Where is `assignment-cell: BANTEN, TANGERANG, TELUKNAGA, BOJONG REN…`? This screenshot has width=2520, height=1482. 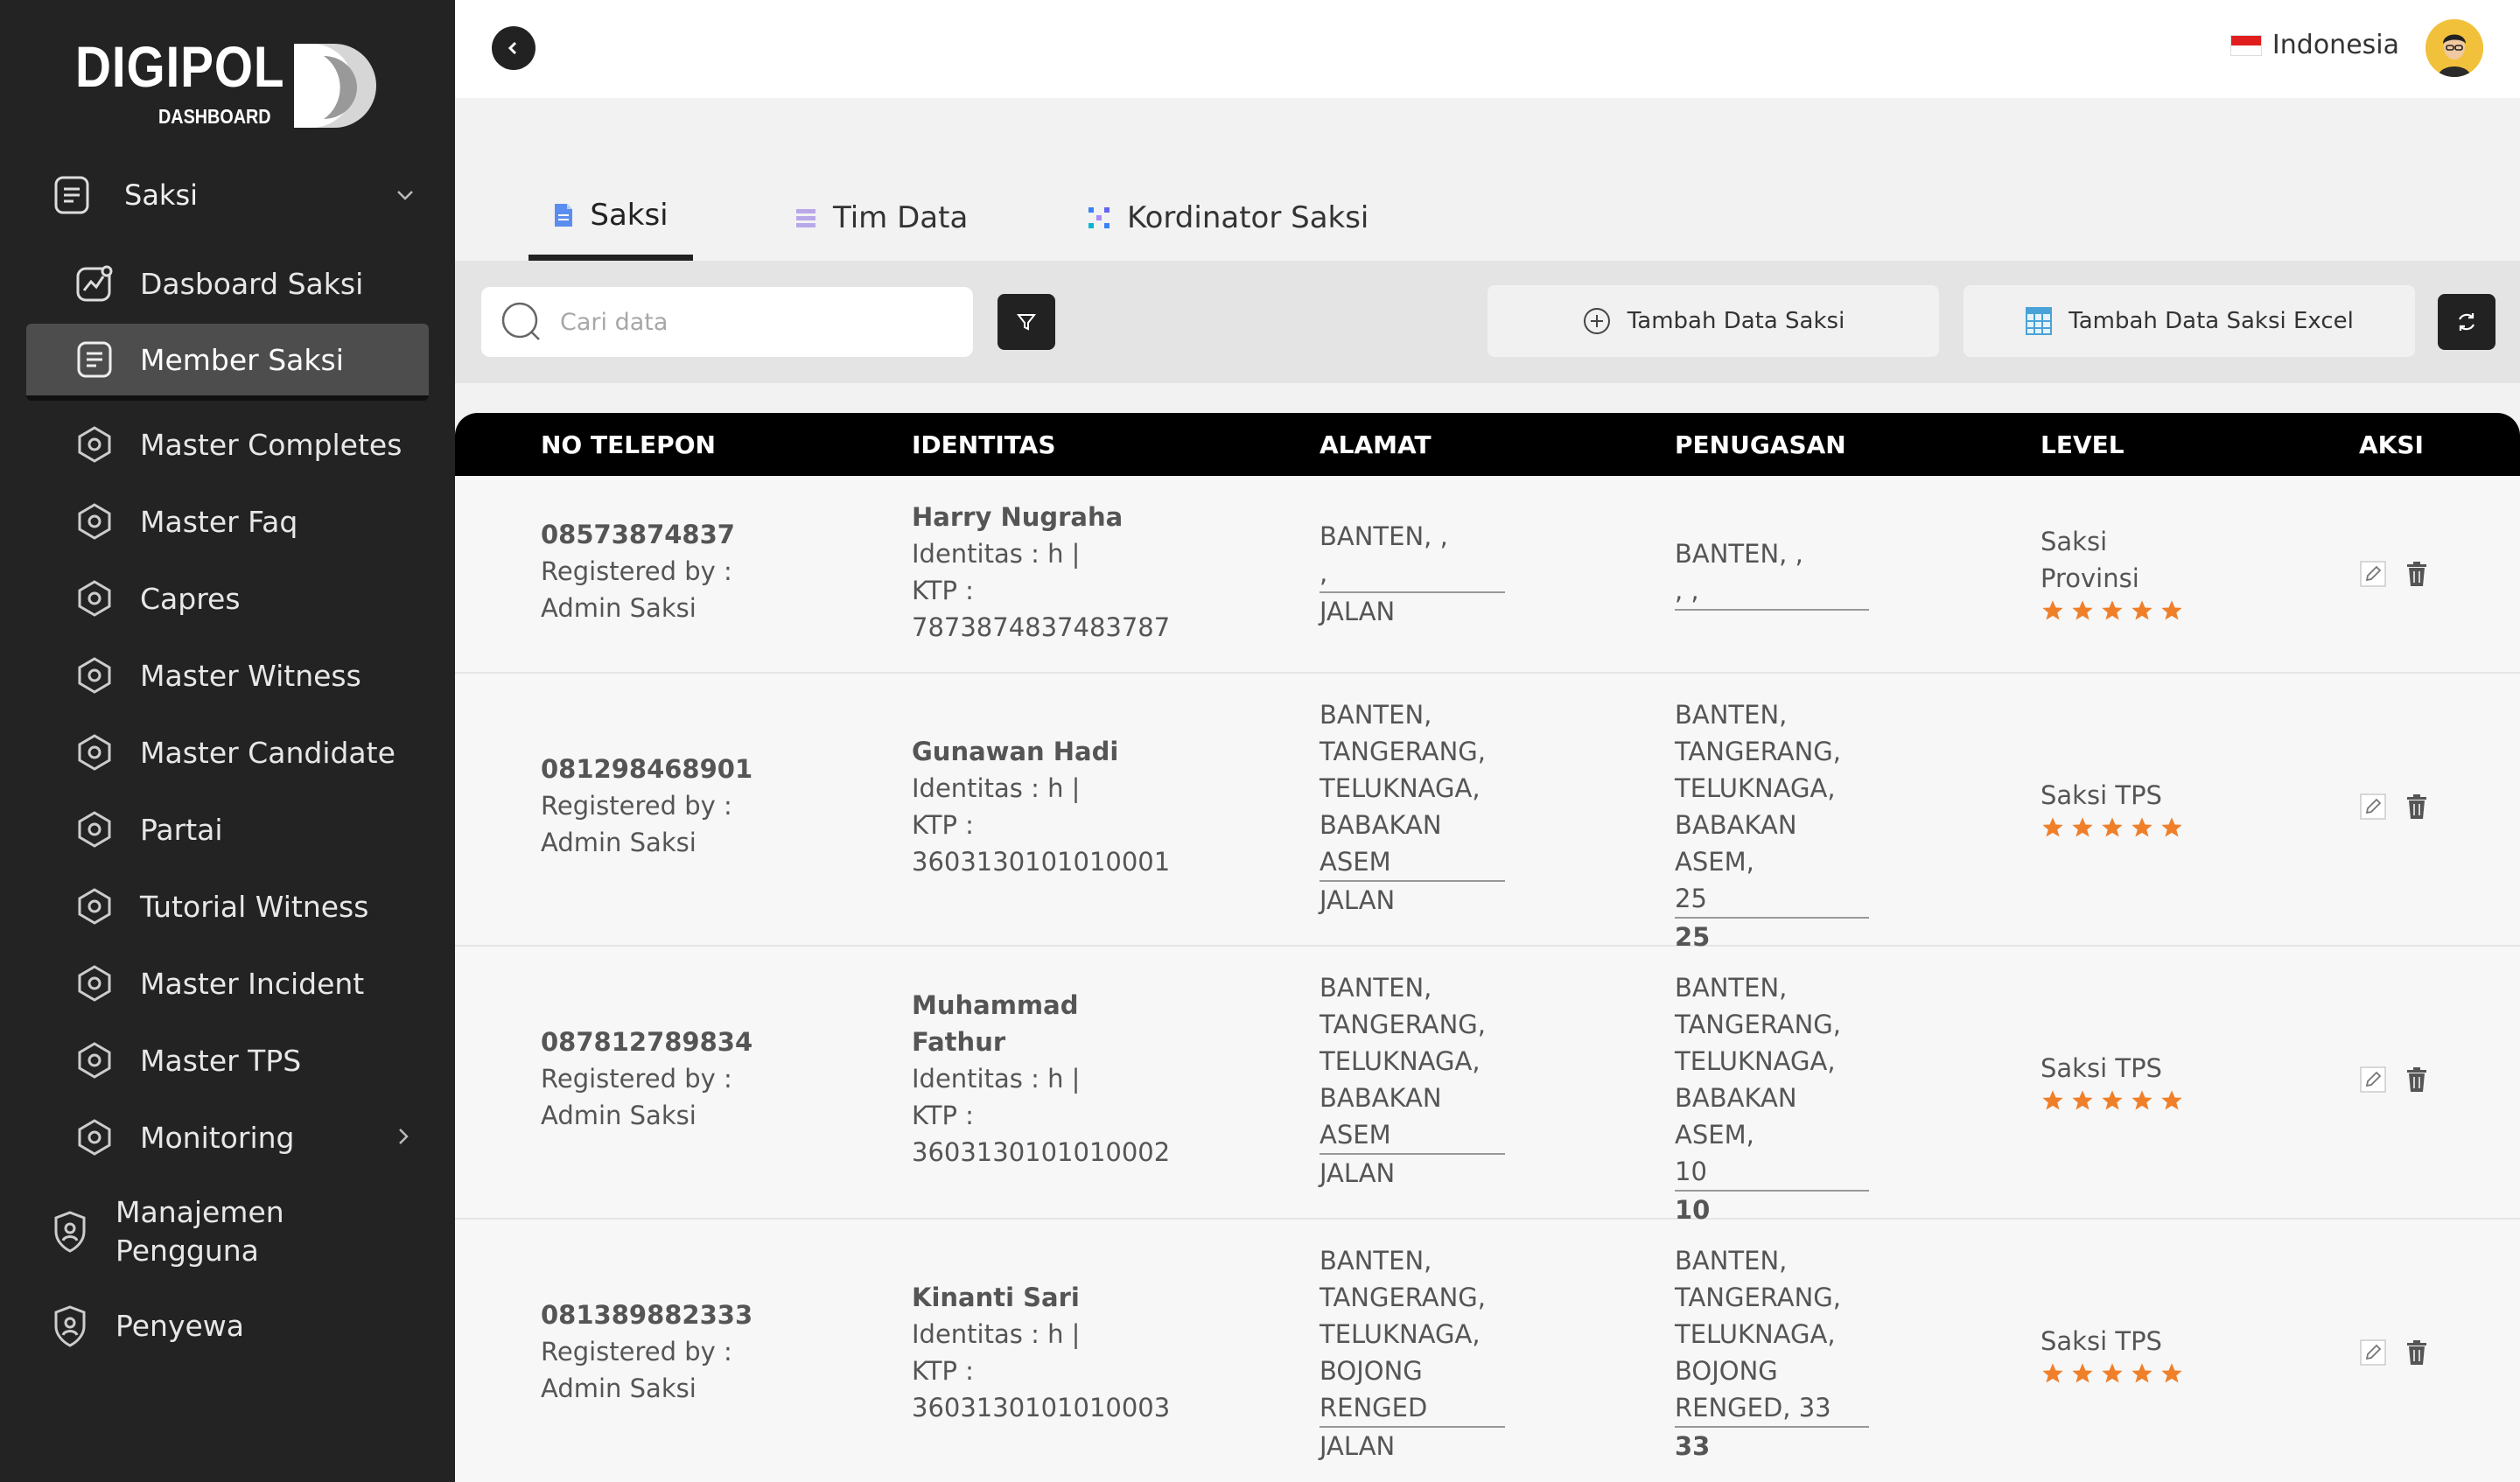 assignment-cell: BANTEN, TANGERANG, TELUKNAGA, BOJONG REN… is located at coordinates (1772, 1353).